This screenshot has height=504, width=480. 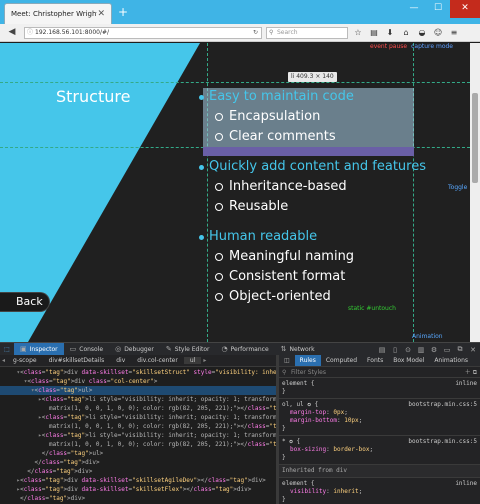 What do you see at coordinates (157, 360) in the screenshot?
I see `breadcrumb-item: div.col-center` at bounding box center [157, 360].